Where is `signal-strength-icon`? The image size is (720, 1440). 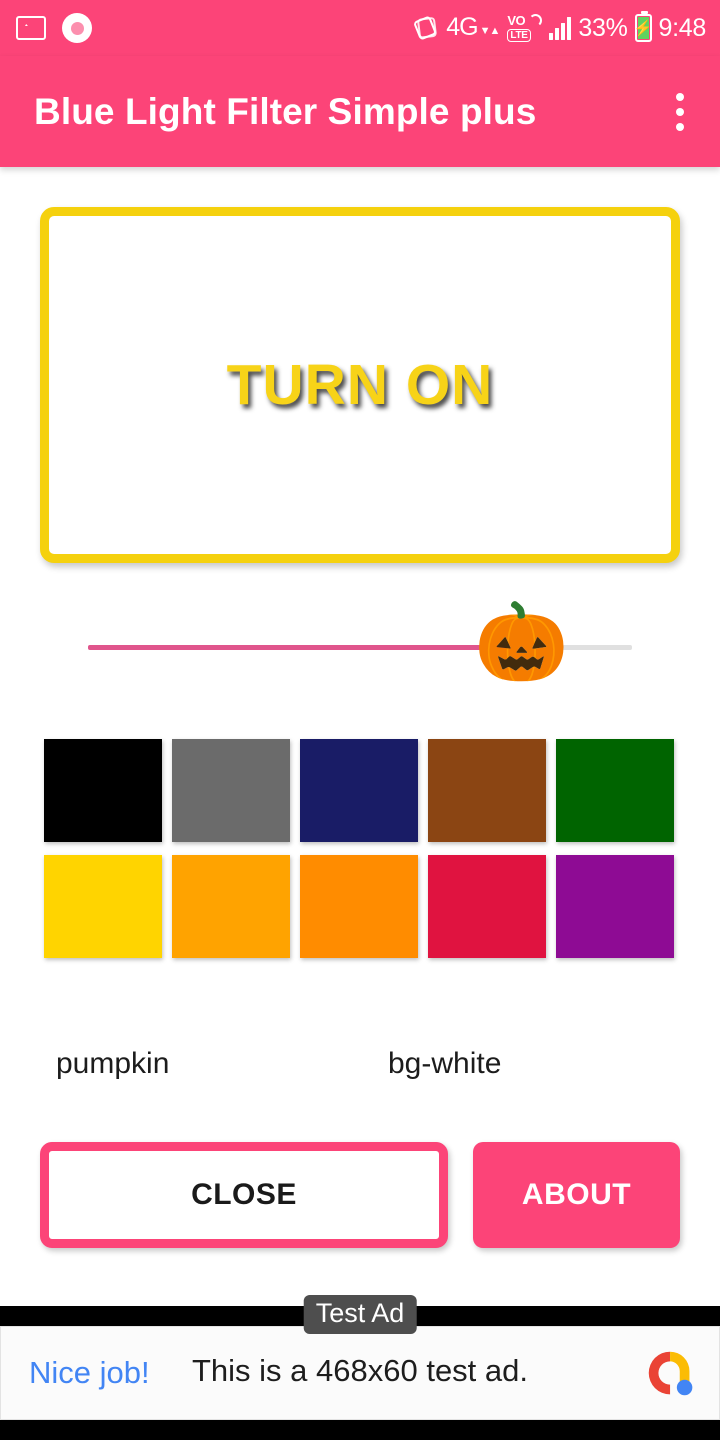
signal-strength-icon is located at coordinates (560, 28).